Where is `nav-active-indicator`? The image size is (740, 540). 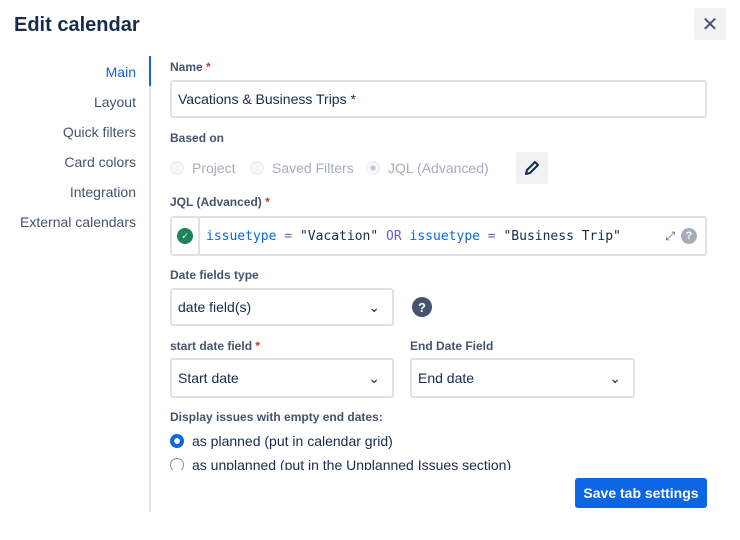
nav-active-indicator is located at coordinates (150, 71).